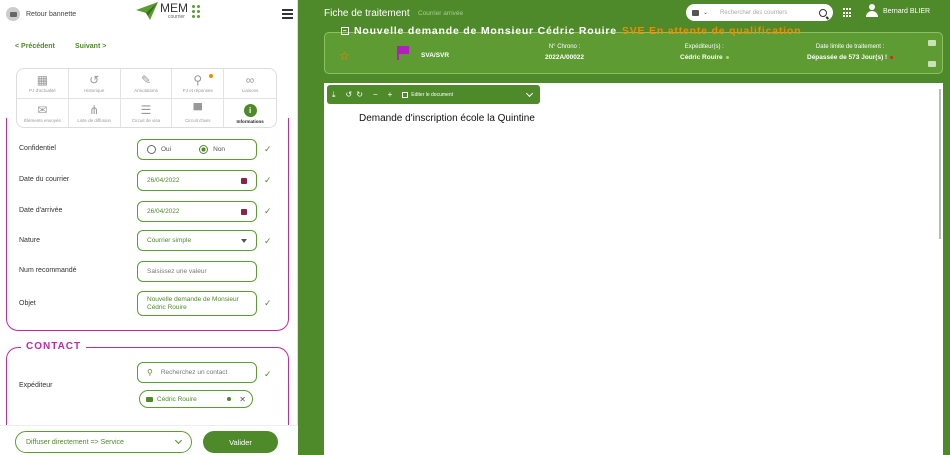 The height and width of the screenshot is (455, 950). Describe the element at coordinates (427, 94) in the screenshot. I see `edit-document-button: Editer le document` at that location.